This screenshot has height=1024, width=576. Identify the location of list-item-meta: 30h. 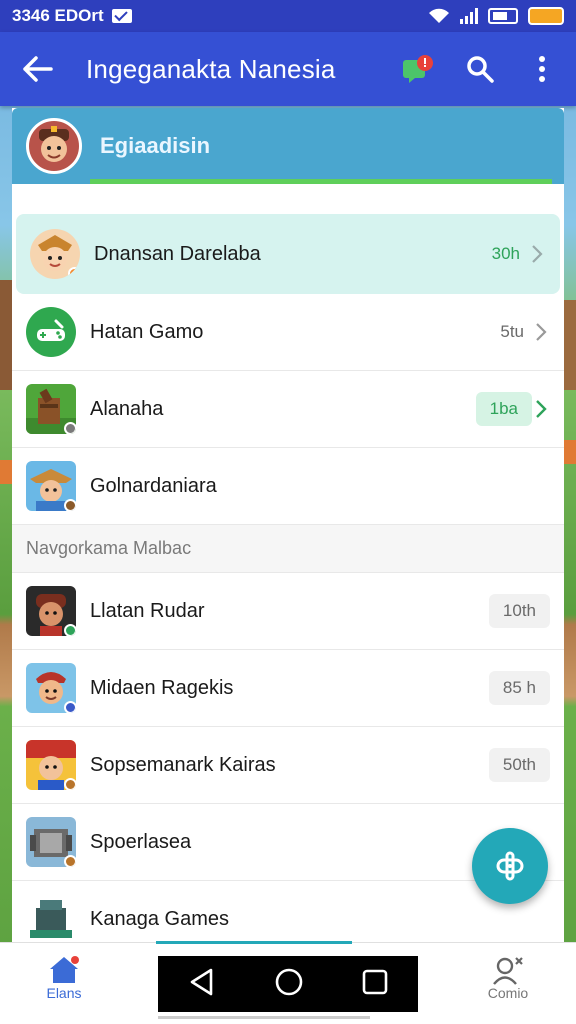
(505, 253).